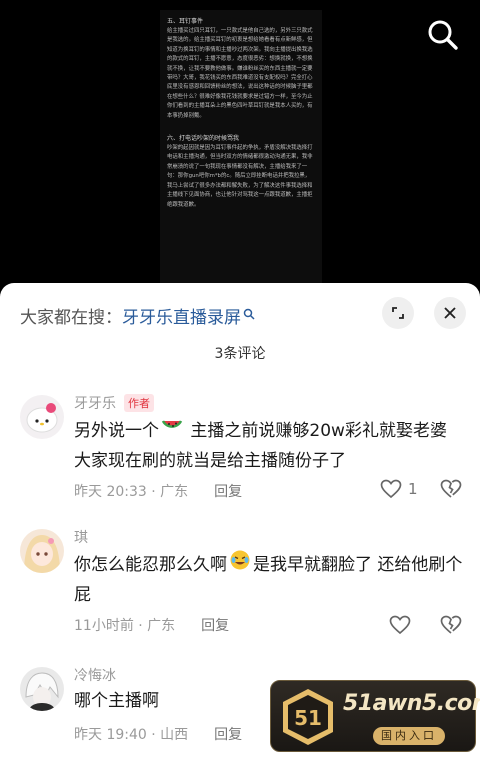 This screenshot has height=758, width=480. I want to click on brand-logo-text: 51, so click(308, 718).